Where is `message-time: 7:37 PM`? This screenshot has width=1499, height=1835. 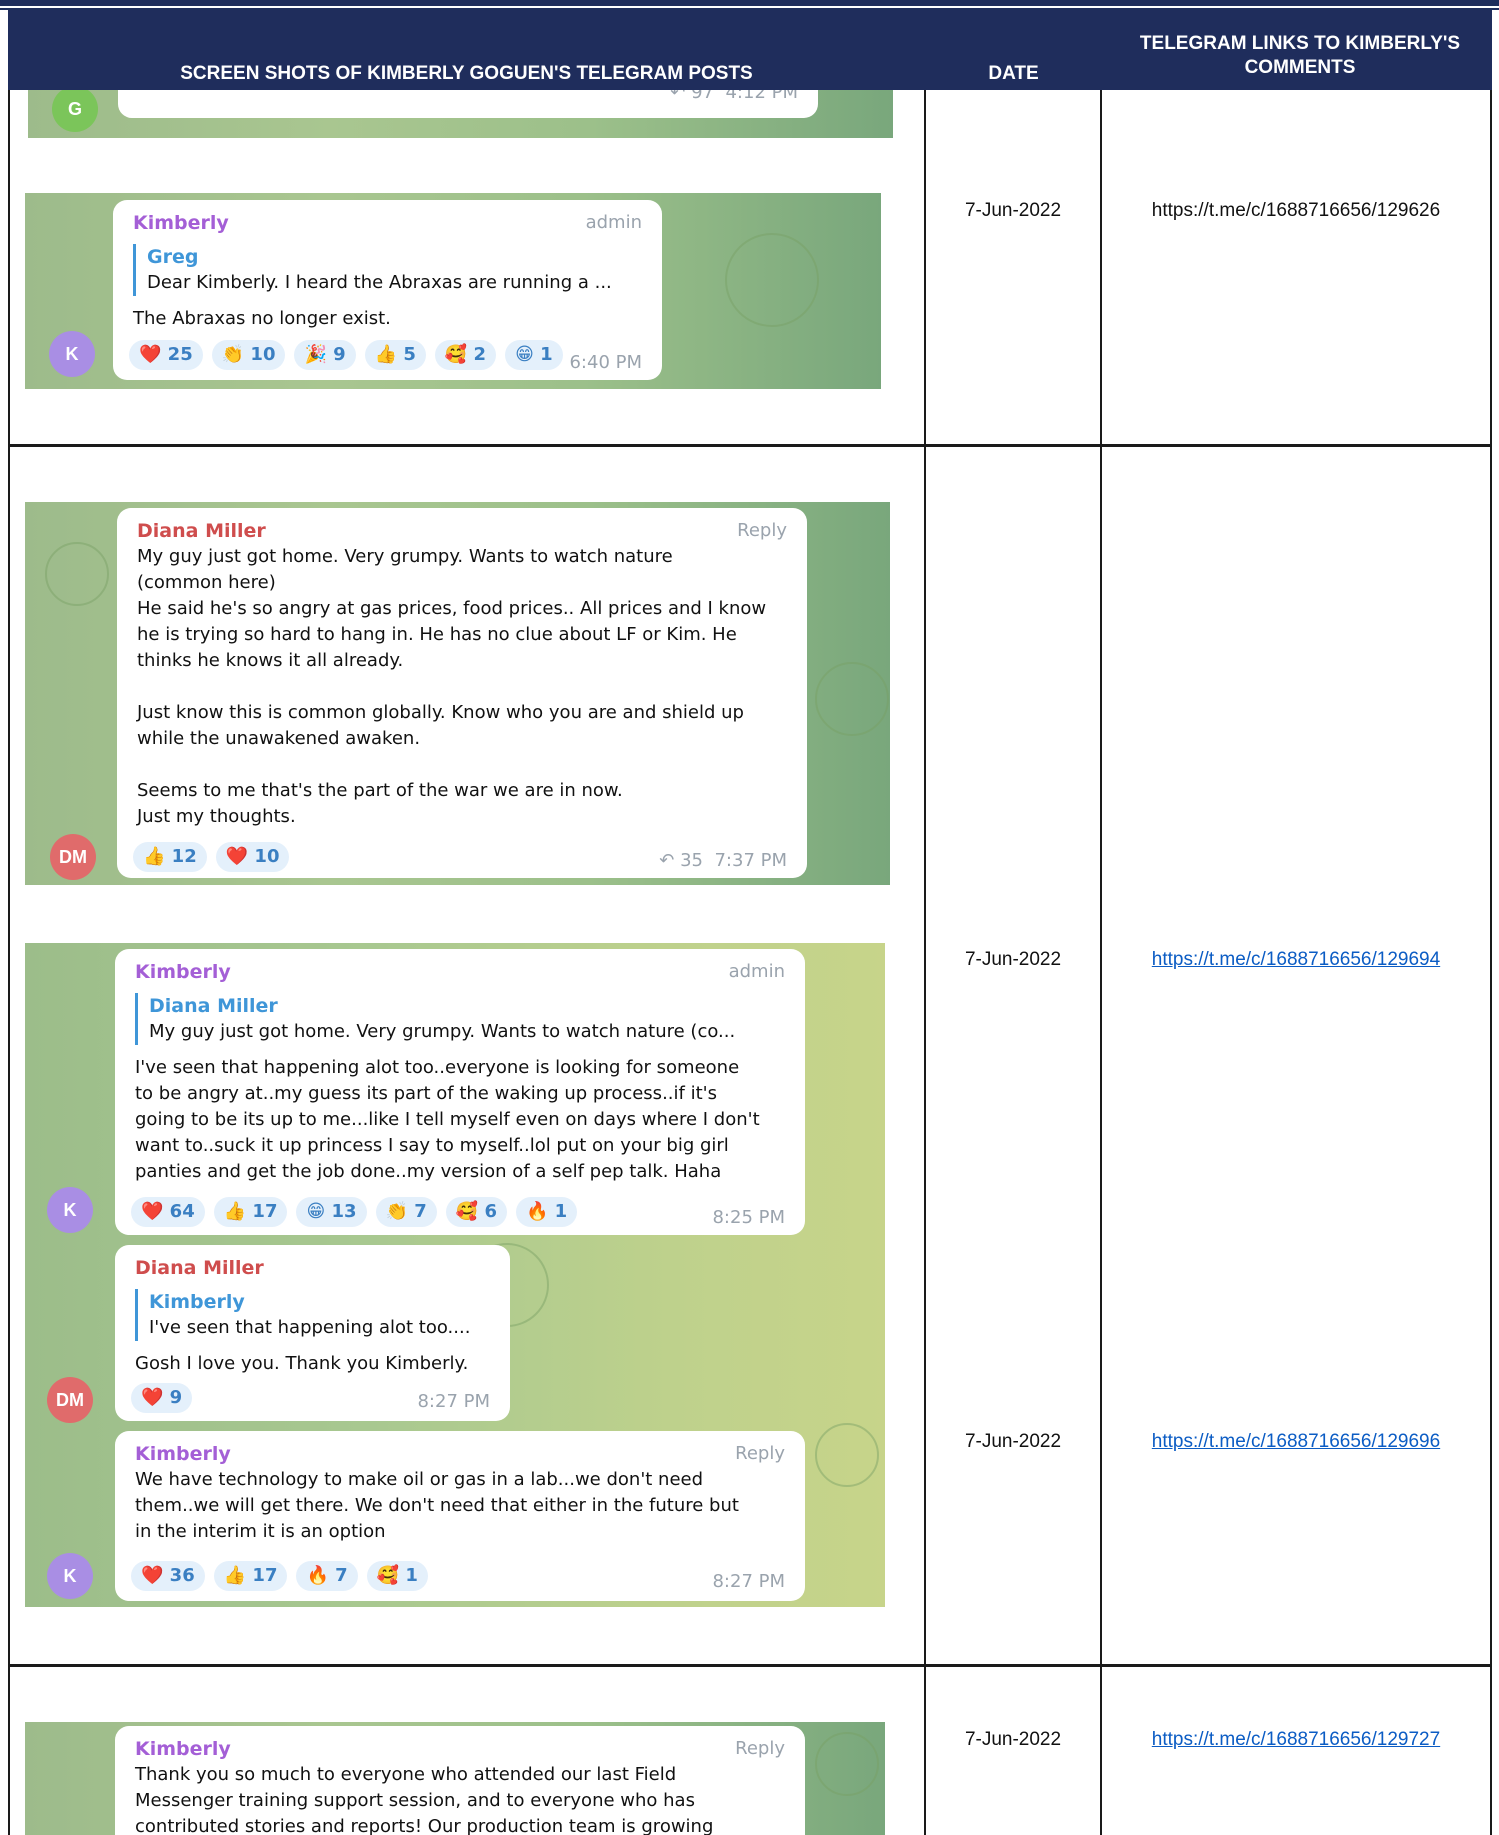 message-time: 7:37 PM is located at coordinates (750, 860).